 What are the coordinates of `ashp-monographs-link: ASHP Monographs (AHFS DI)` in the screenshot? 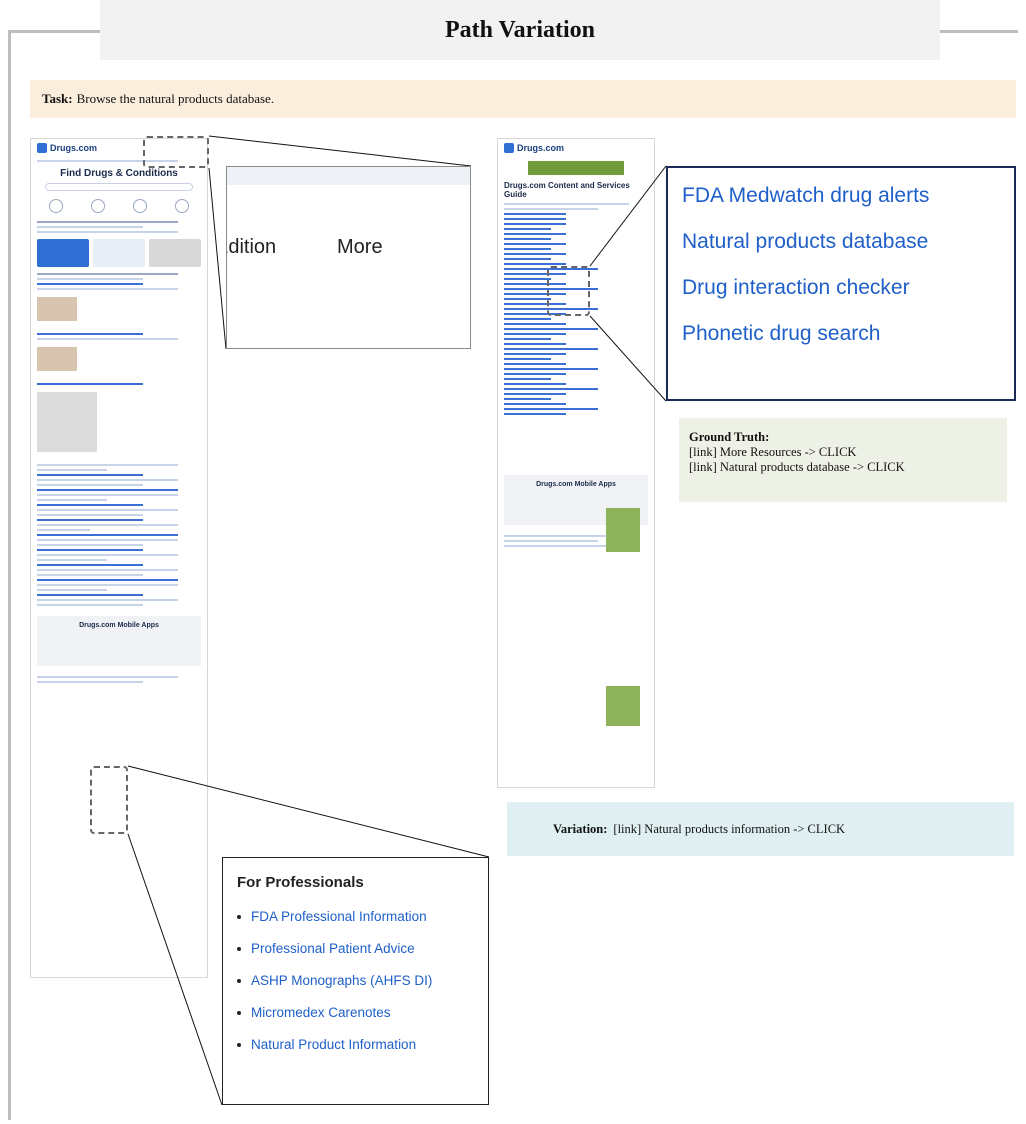 It's located at (341, 980).